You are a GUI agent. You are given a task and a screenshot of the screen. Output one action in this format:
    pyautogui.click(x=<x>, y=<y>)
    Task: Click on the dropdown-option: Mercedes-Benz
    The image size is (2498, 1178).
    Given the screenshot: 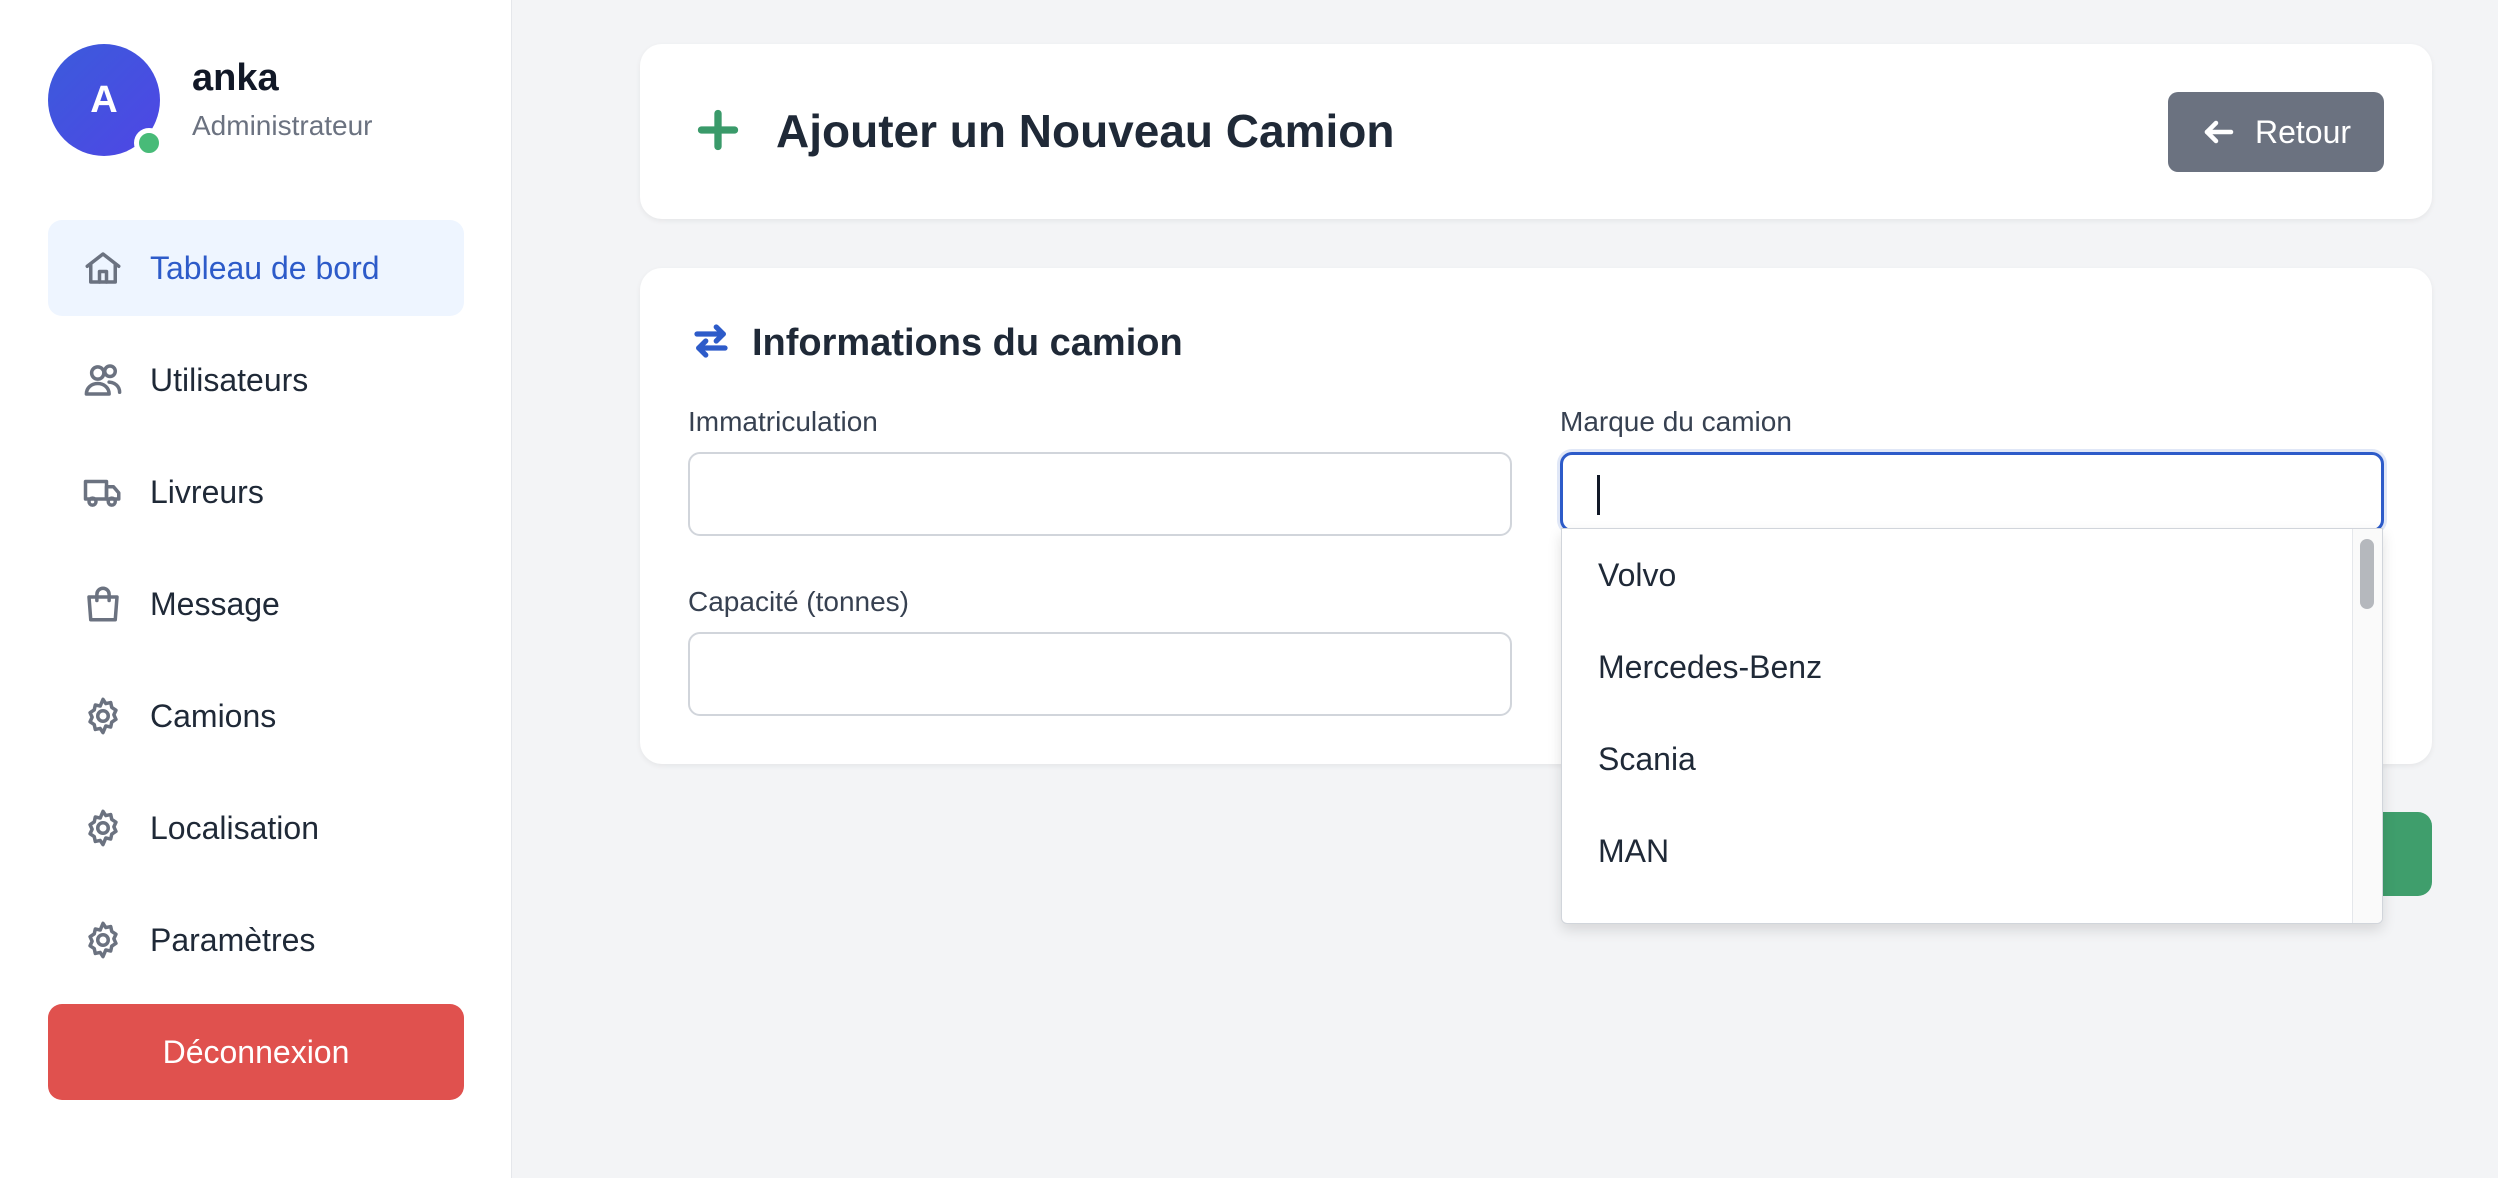 What is the action you would take?
    pyautogui.click(x=1972, y=667)
    